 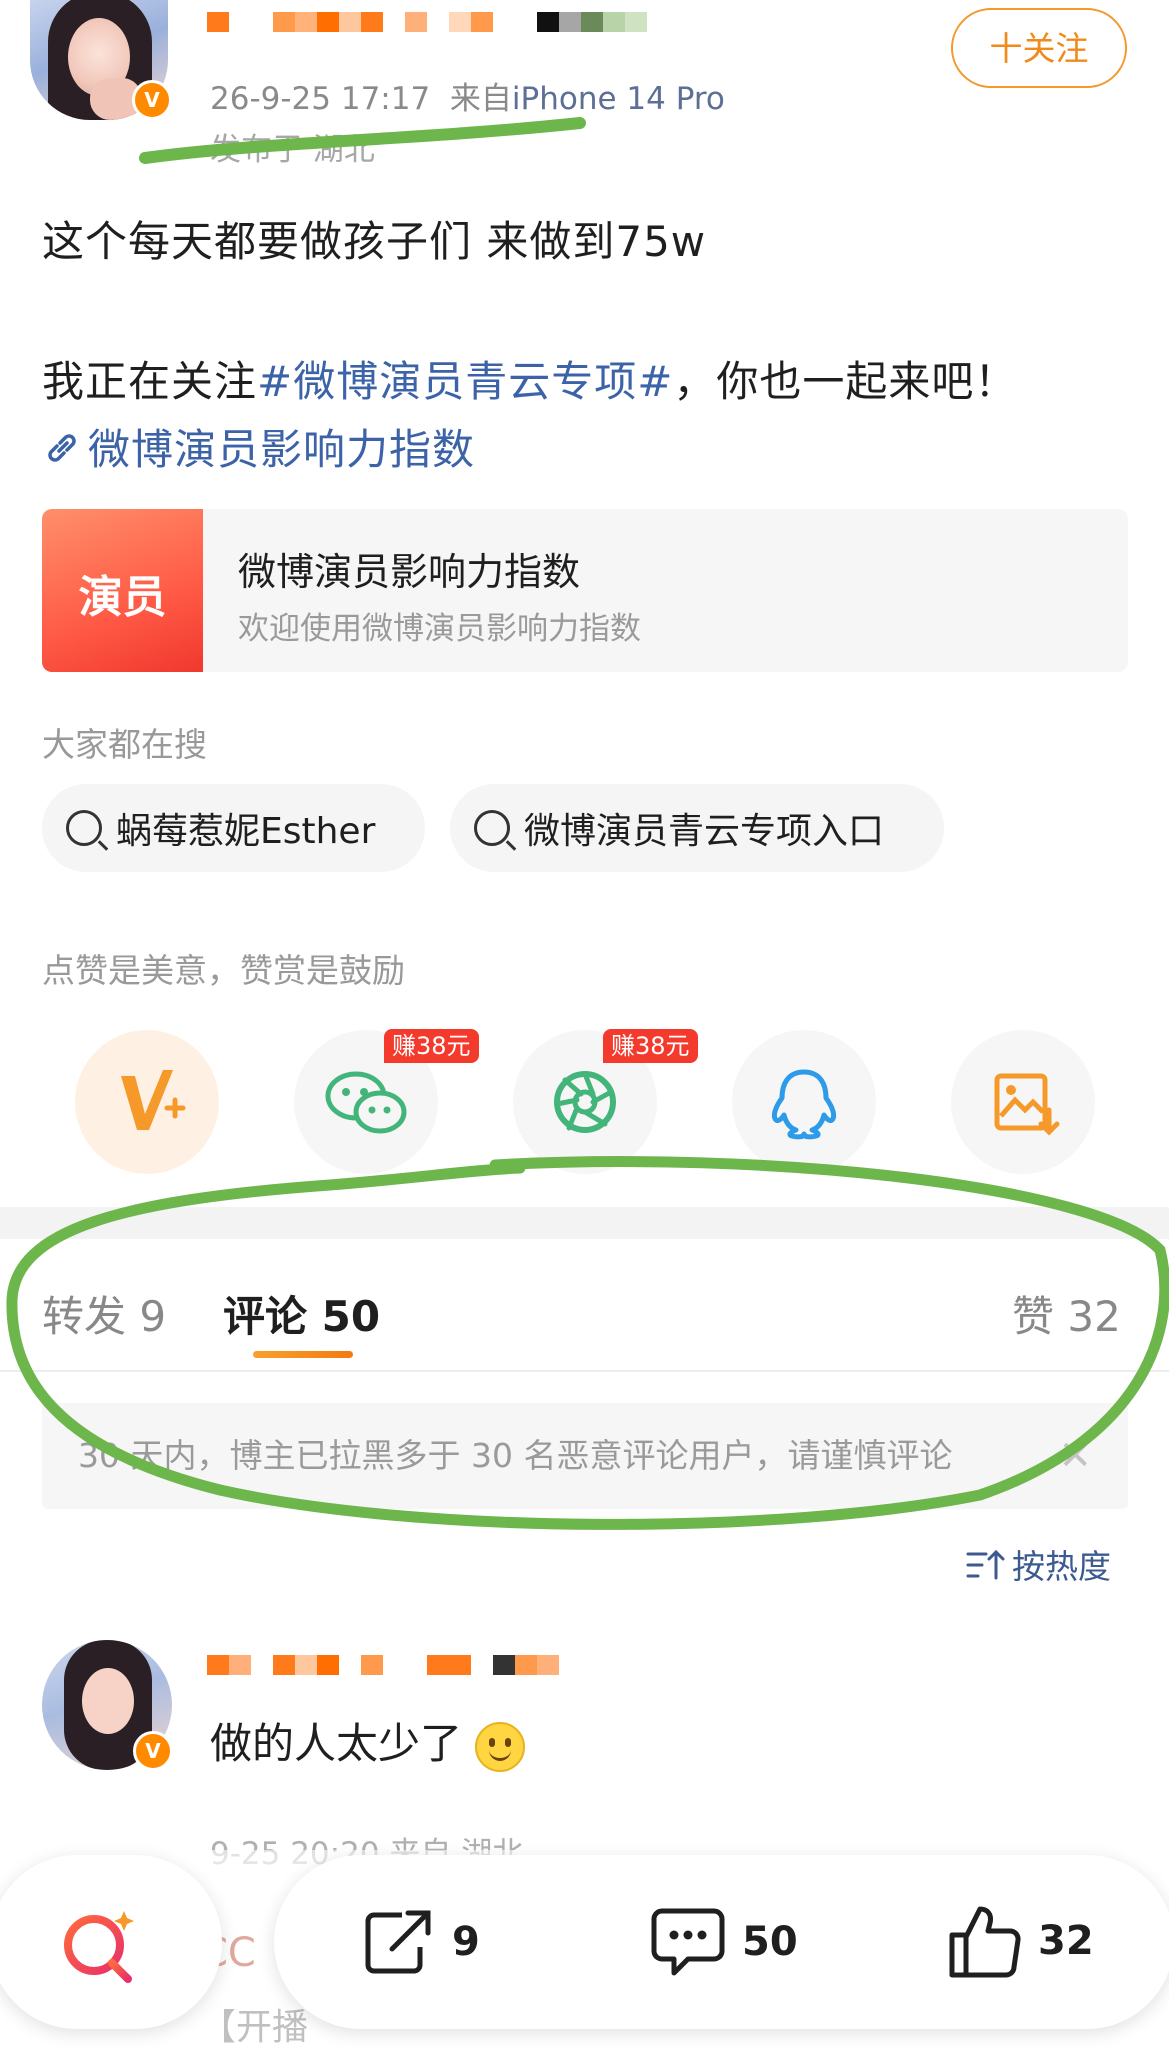 What do you see at coordinates (688, 1942) in the screenshot?
I see `comment-icon` at bounding box center [688, 1942].